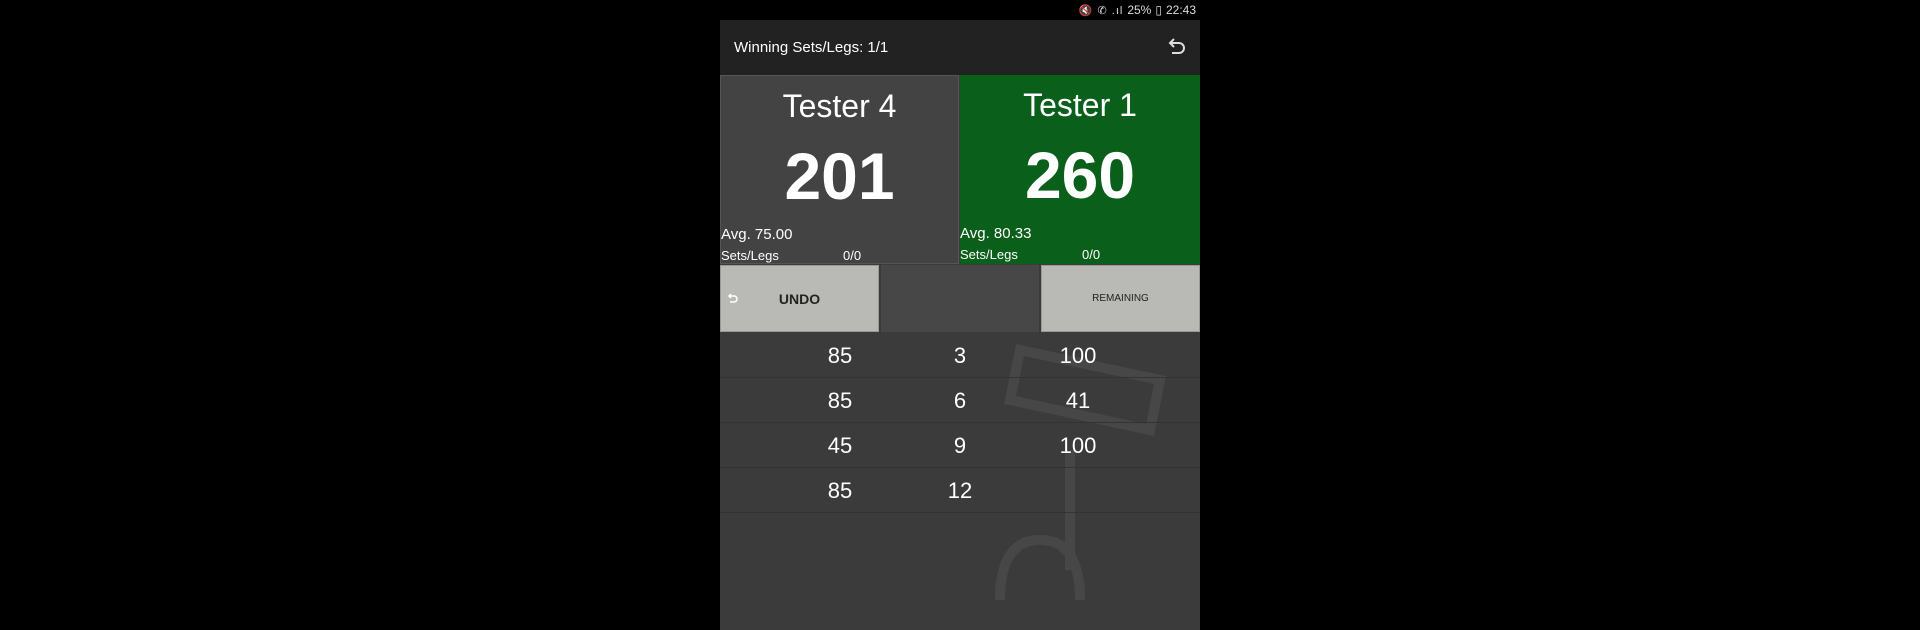 This screenshot has height=630, width=1920. What do you see at coordinates (757, 234) in the screenshot?
I see `player-average: Avg. 75.00` at bounding box center [757, 234].